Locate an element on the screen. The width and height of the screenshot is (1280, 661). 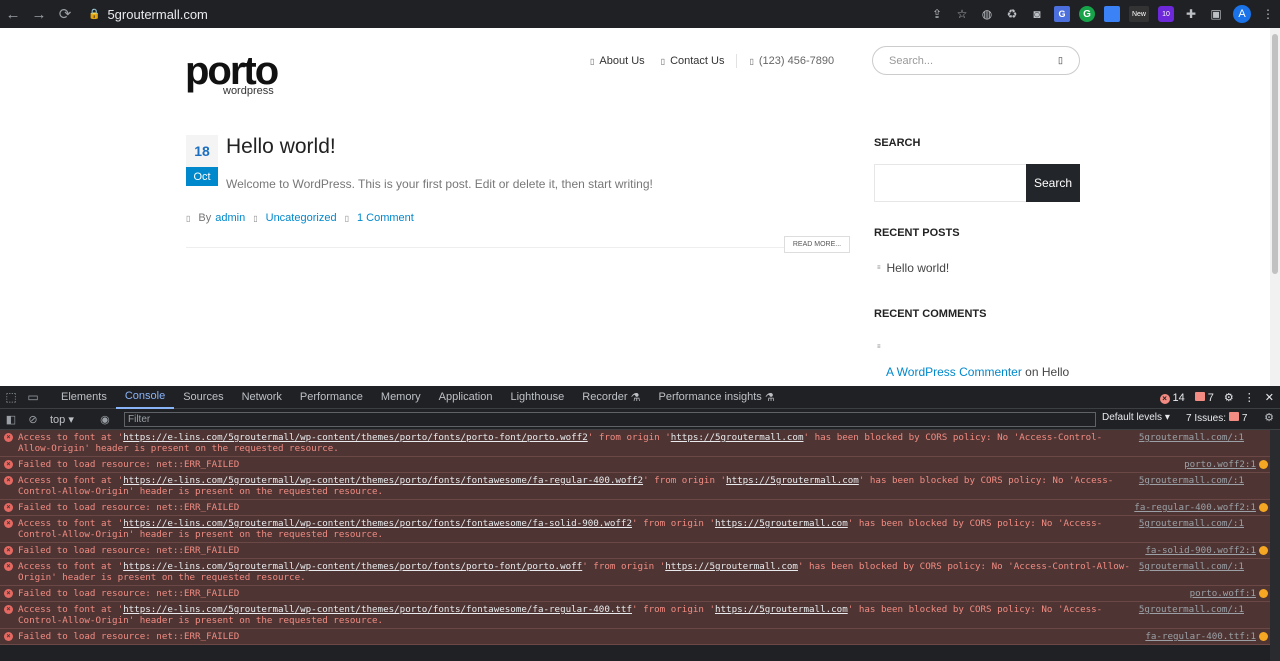
globe-icon: ◍ is located at coordinates (987, 14).